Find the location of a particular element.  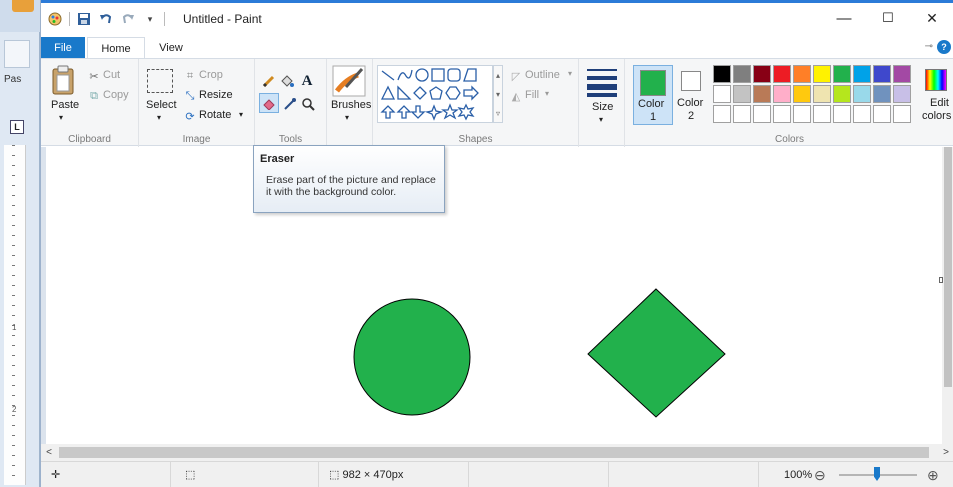

shapes-scroll-down-icon: ▾ is located at coordinates (498, 94).